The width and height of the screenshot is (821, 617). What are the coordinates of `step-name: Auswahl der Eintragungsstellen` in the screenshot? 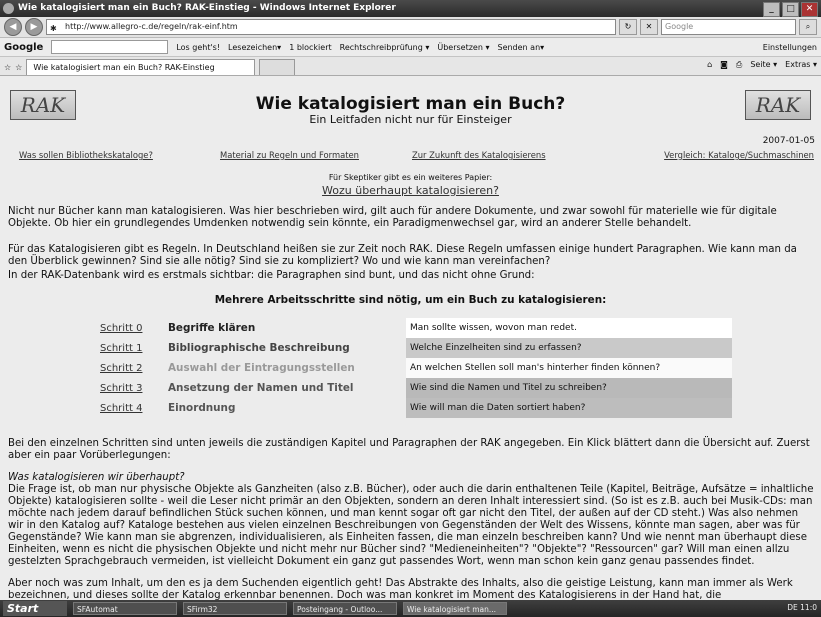 It's located at (261, 368).